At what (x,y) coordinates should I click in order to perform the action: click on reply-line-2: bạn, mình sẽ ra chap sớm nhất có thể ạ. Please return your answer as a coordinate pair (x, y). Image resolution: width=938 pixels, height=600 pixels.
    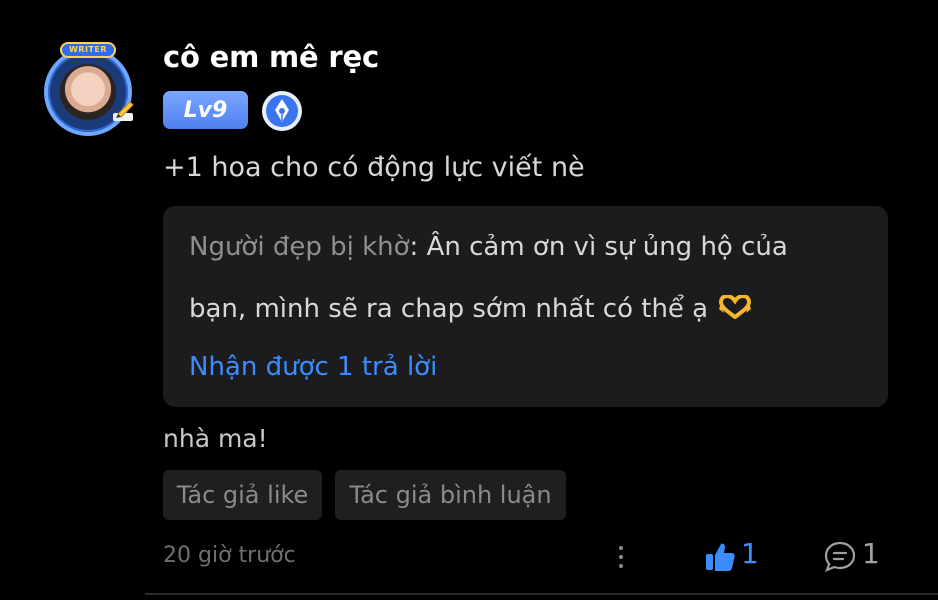
    Looking at the image, I should click on (470, 309).